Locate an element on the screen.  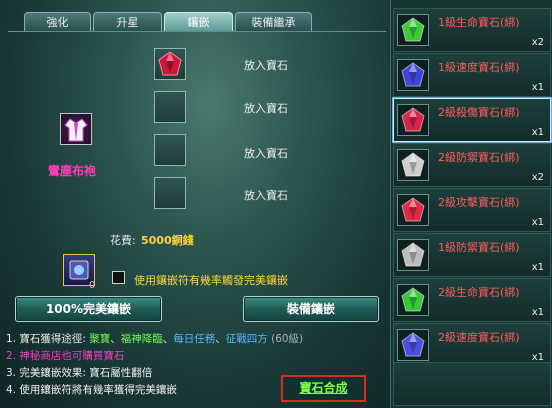
gem-list-item: 2級防禦寶石(綁) x2 is located at coordinates (472, 165).